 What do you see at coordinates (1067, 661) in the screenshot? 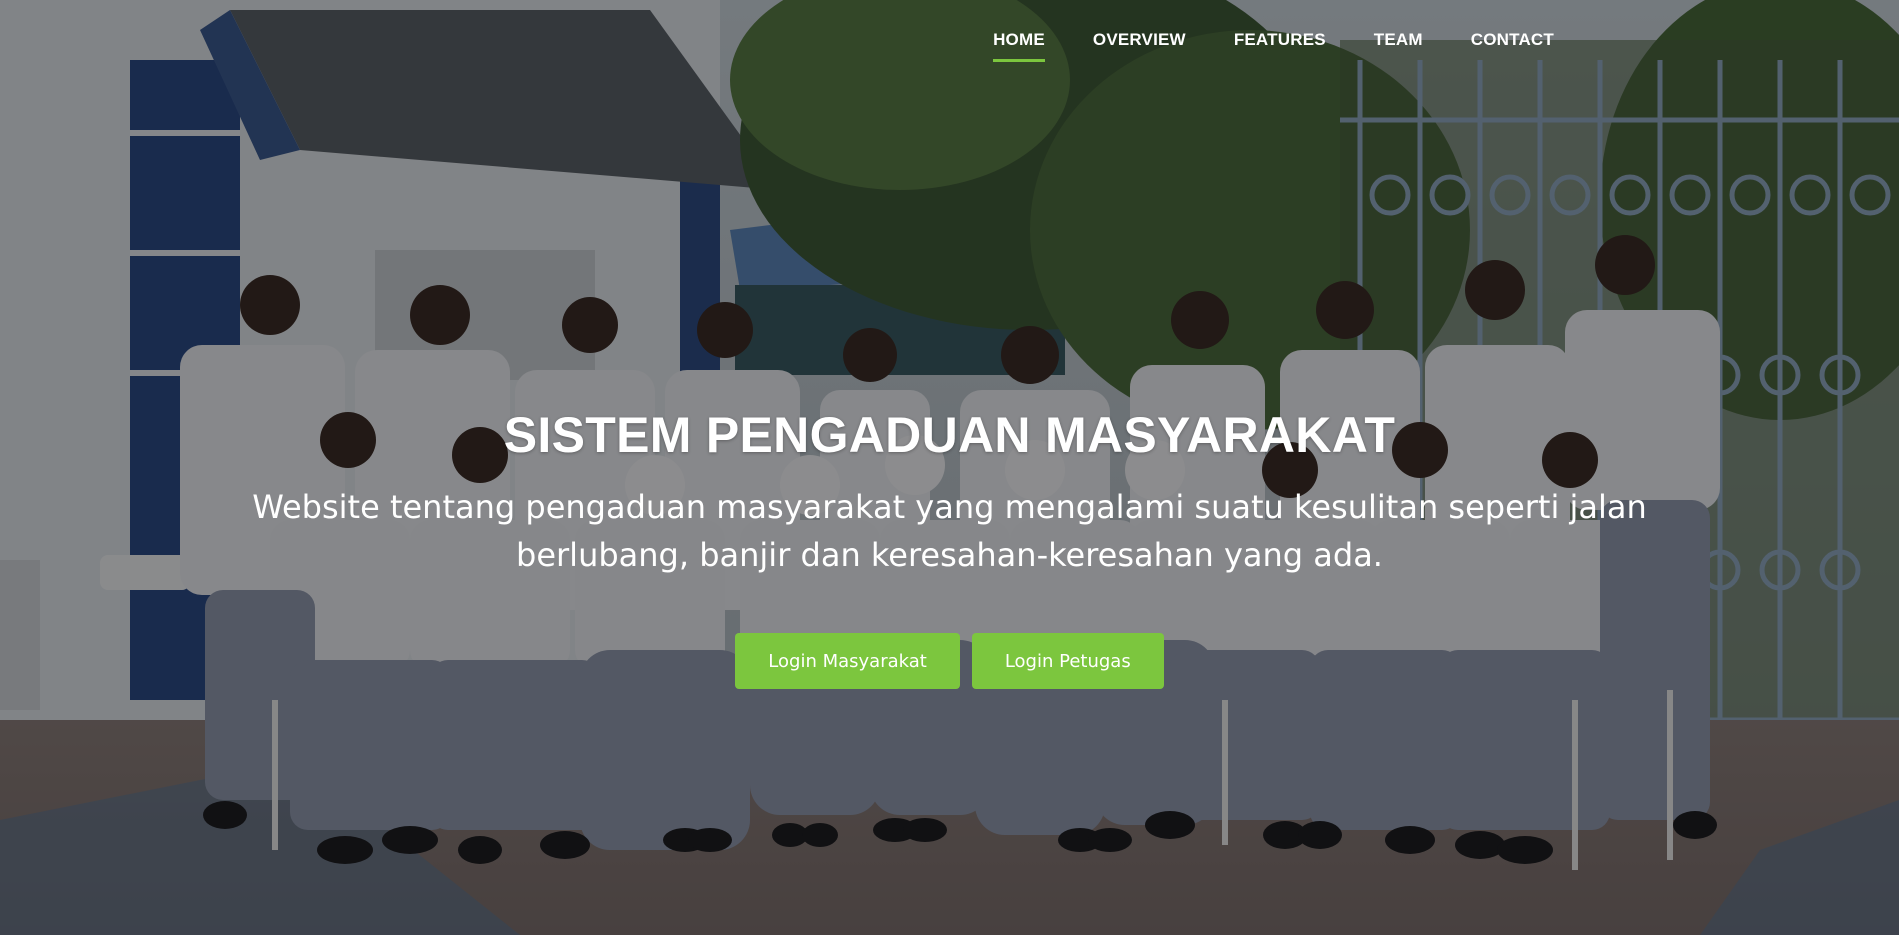
I see `login-petugas-button: Login Petugas` at bounding box center [1067, 661].